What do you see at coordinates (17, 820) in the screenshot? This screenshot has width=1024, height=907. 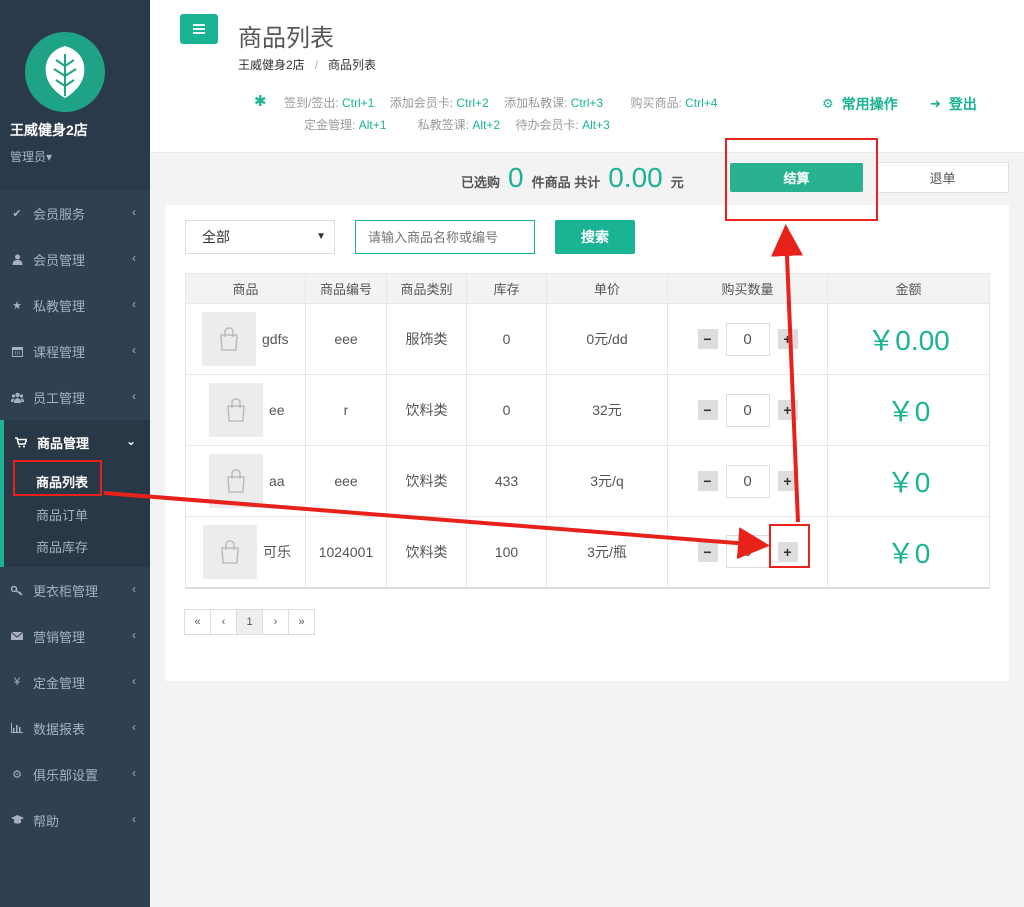 I see `graduation-cap-icon` at bounding box center [17, 820].